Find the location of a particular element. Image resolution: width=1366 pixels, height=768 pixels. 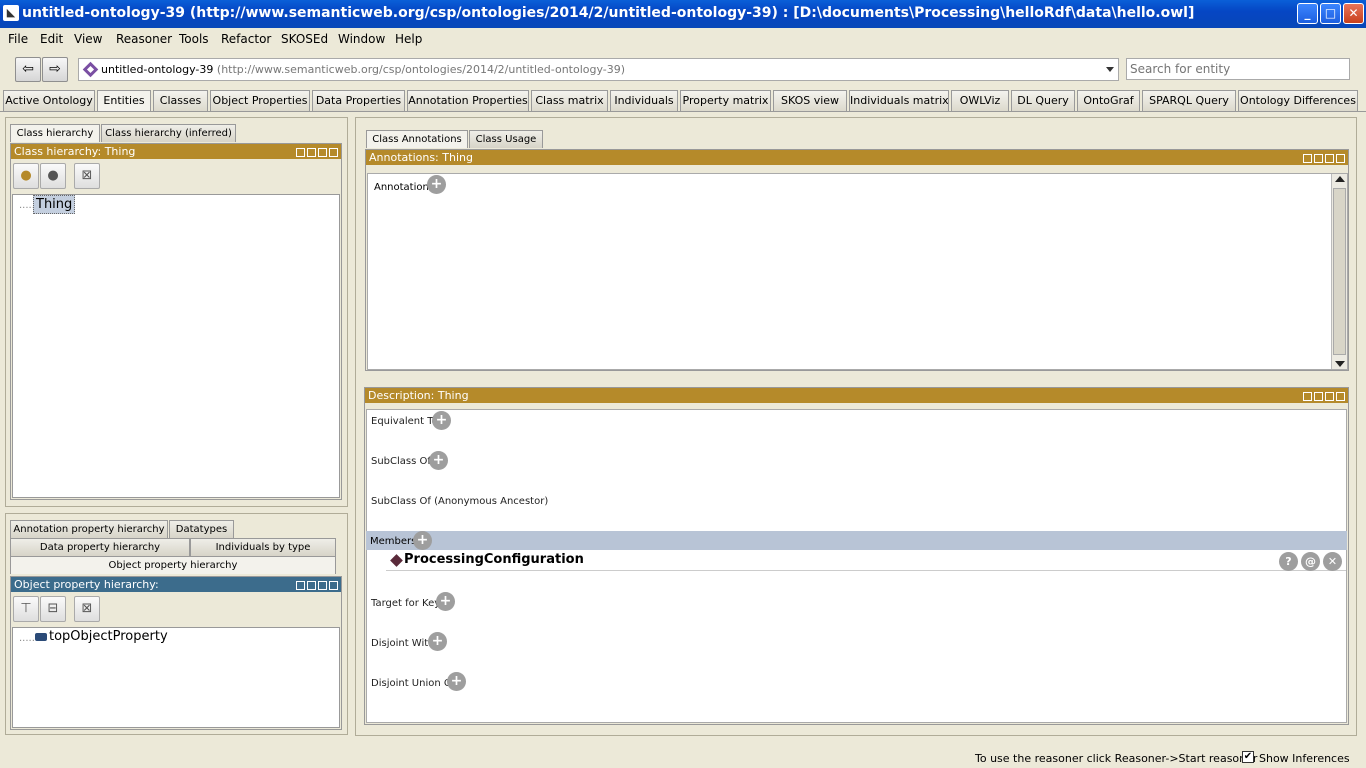

tab-dl-query: DL Query is located at coordinates (1043, 100).